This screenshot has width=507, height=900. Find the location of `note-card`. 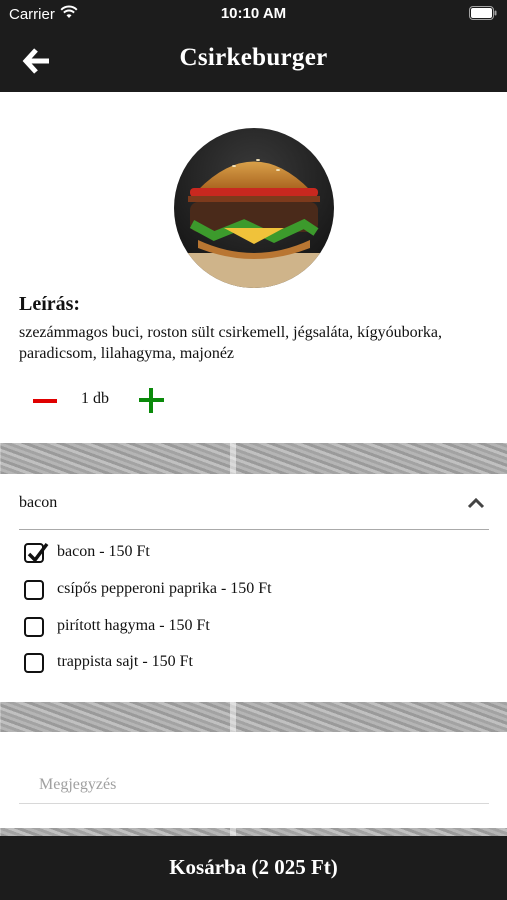

note-card is located at coordinates (253, 780).